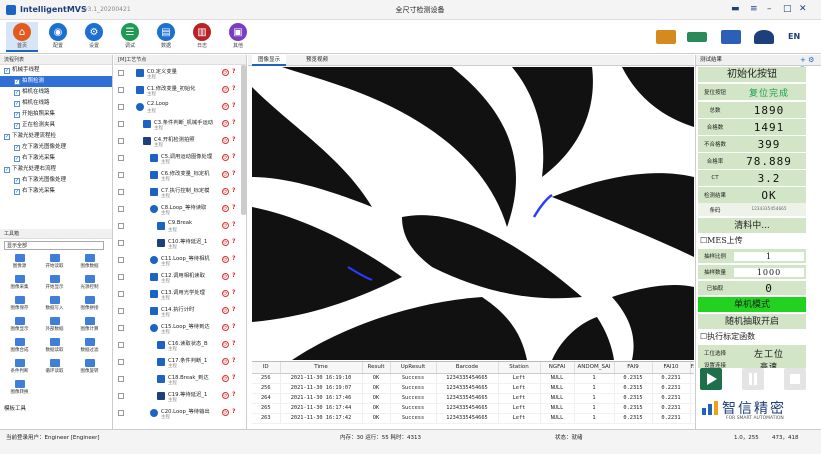 This screenshot has width=821, height=454. Describe the element at coordinates (56, 114) in the screenshot. I see `flow-tree-item: ✓ 开始拍照采集` at that location.